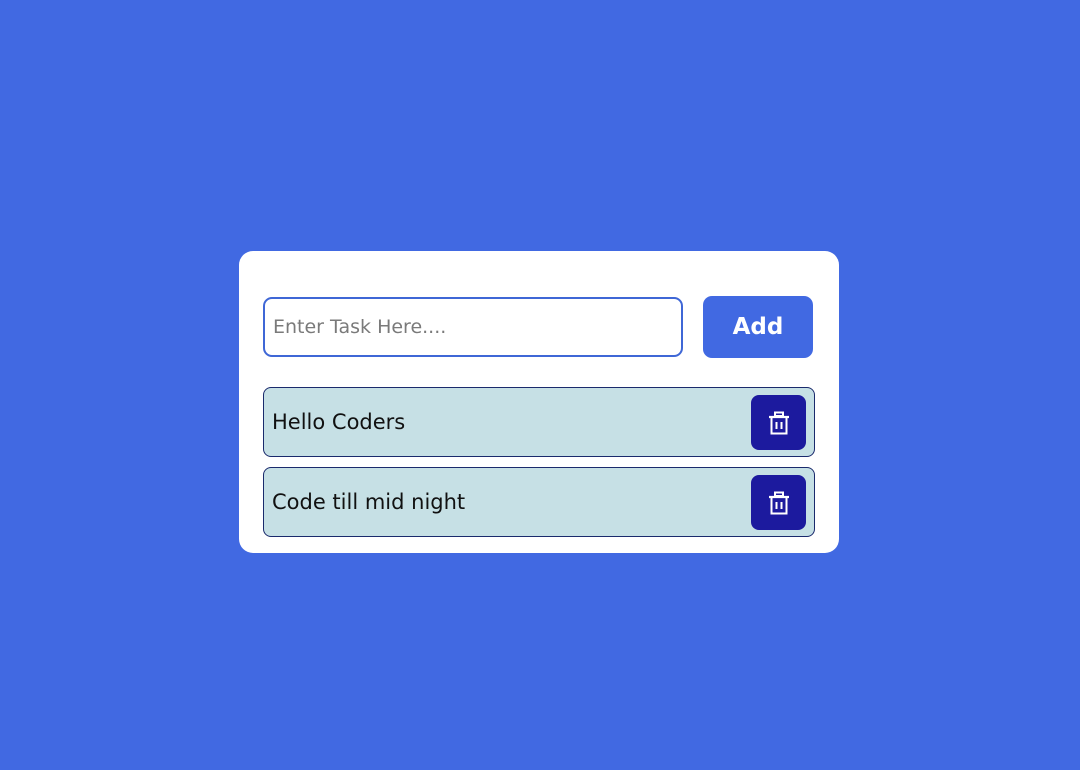 This screenshot has height=770, width=1080. Describe the element at coordinates (369, 502) in the screenshot. I see `task-text: Code till mid night` at that location.